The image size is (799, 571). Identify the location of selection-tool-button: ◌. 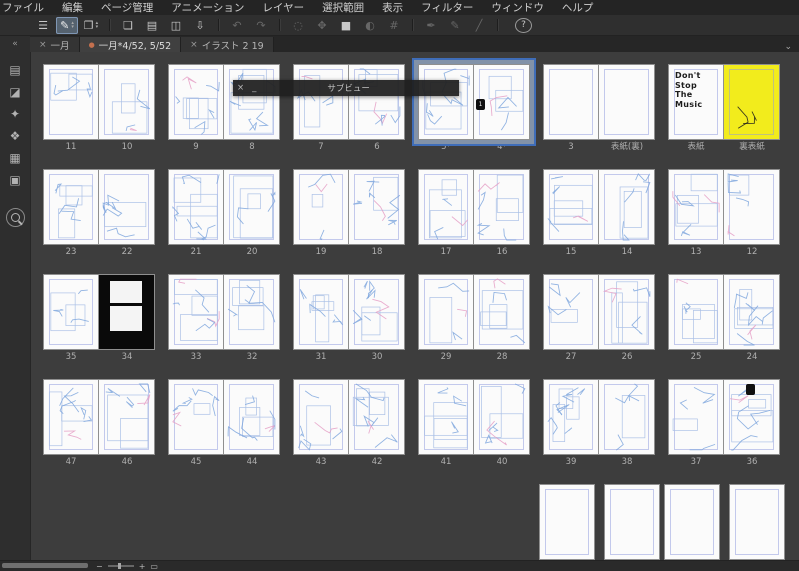
(298, 25).